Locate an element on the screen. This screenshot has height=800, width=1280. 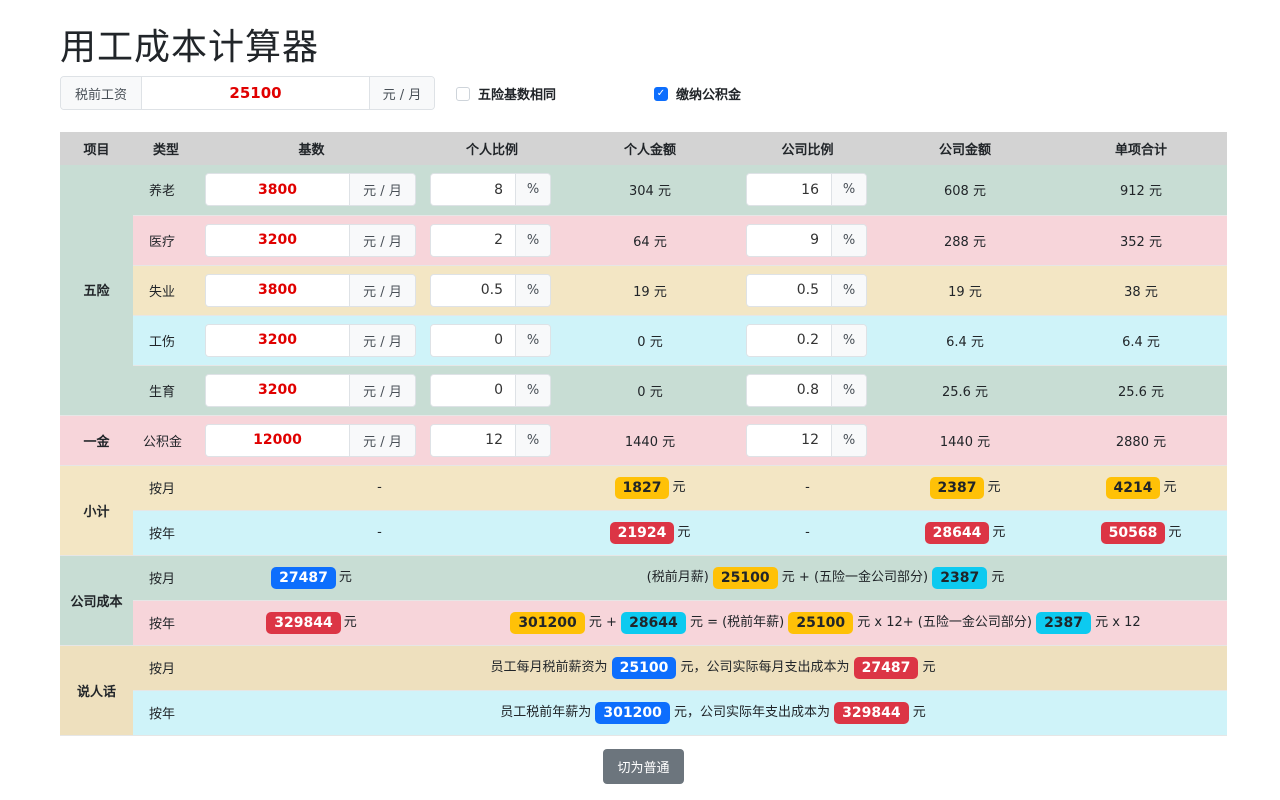
personal-rate-group: 2% is located at coordinates (490, 240).